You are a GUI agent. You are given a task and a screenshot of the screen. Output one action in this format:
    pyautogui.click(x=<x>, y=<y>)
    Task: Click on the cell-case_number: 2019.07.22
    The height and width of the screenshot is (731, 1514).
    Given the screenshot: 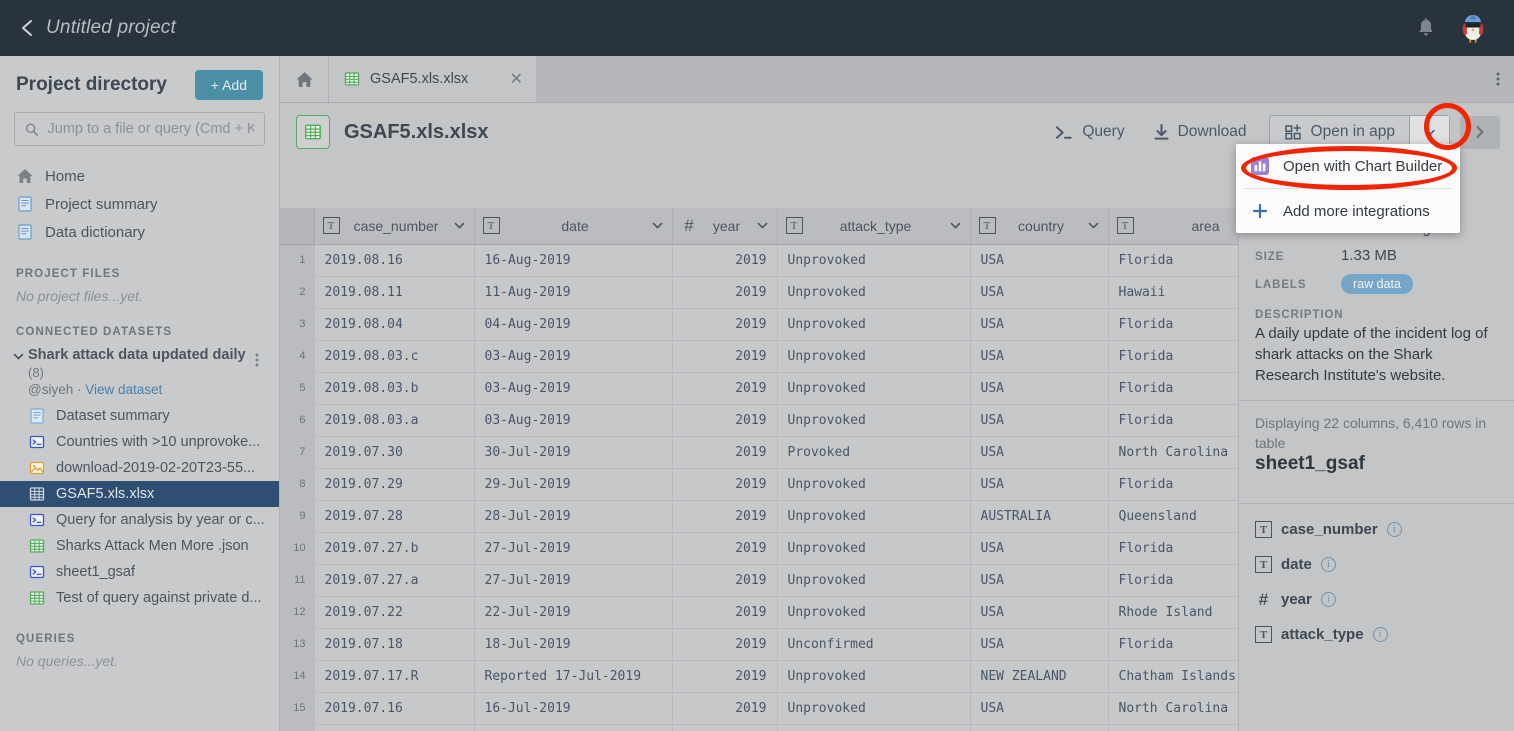 What is the action you would take?
    pyautogui.click(x=394, y=612)
    